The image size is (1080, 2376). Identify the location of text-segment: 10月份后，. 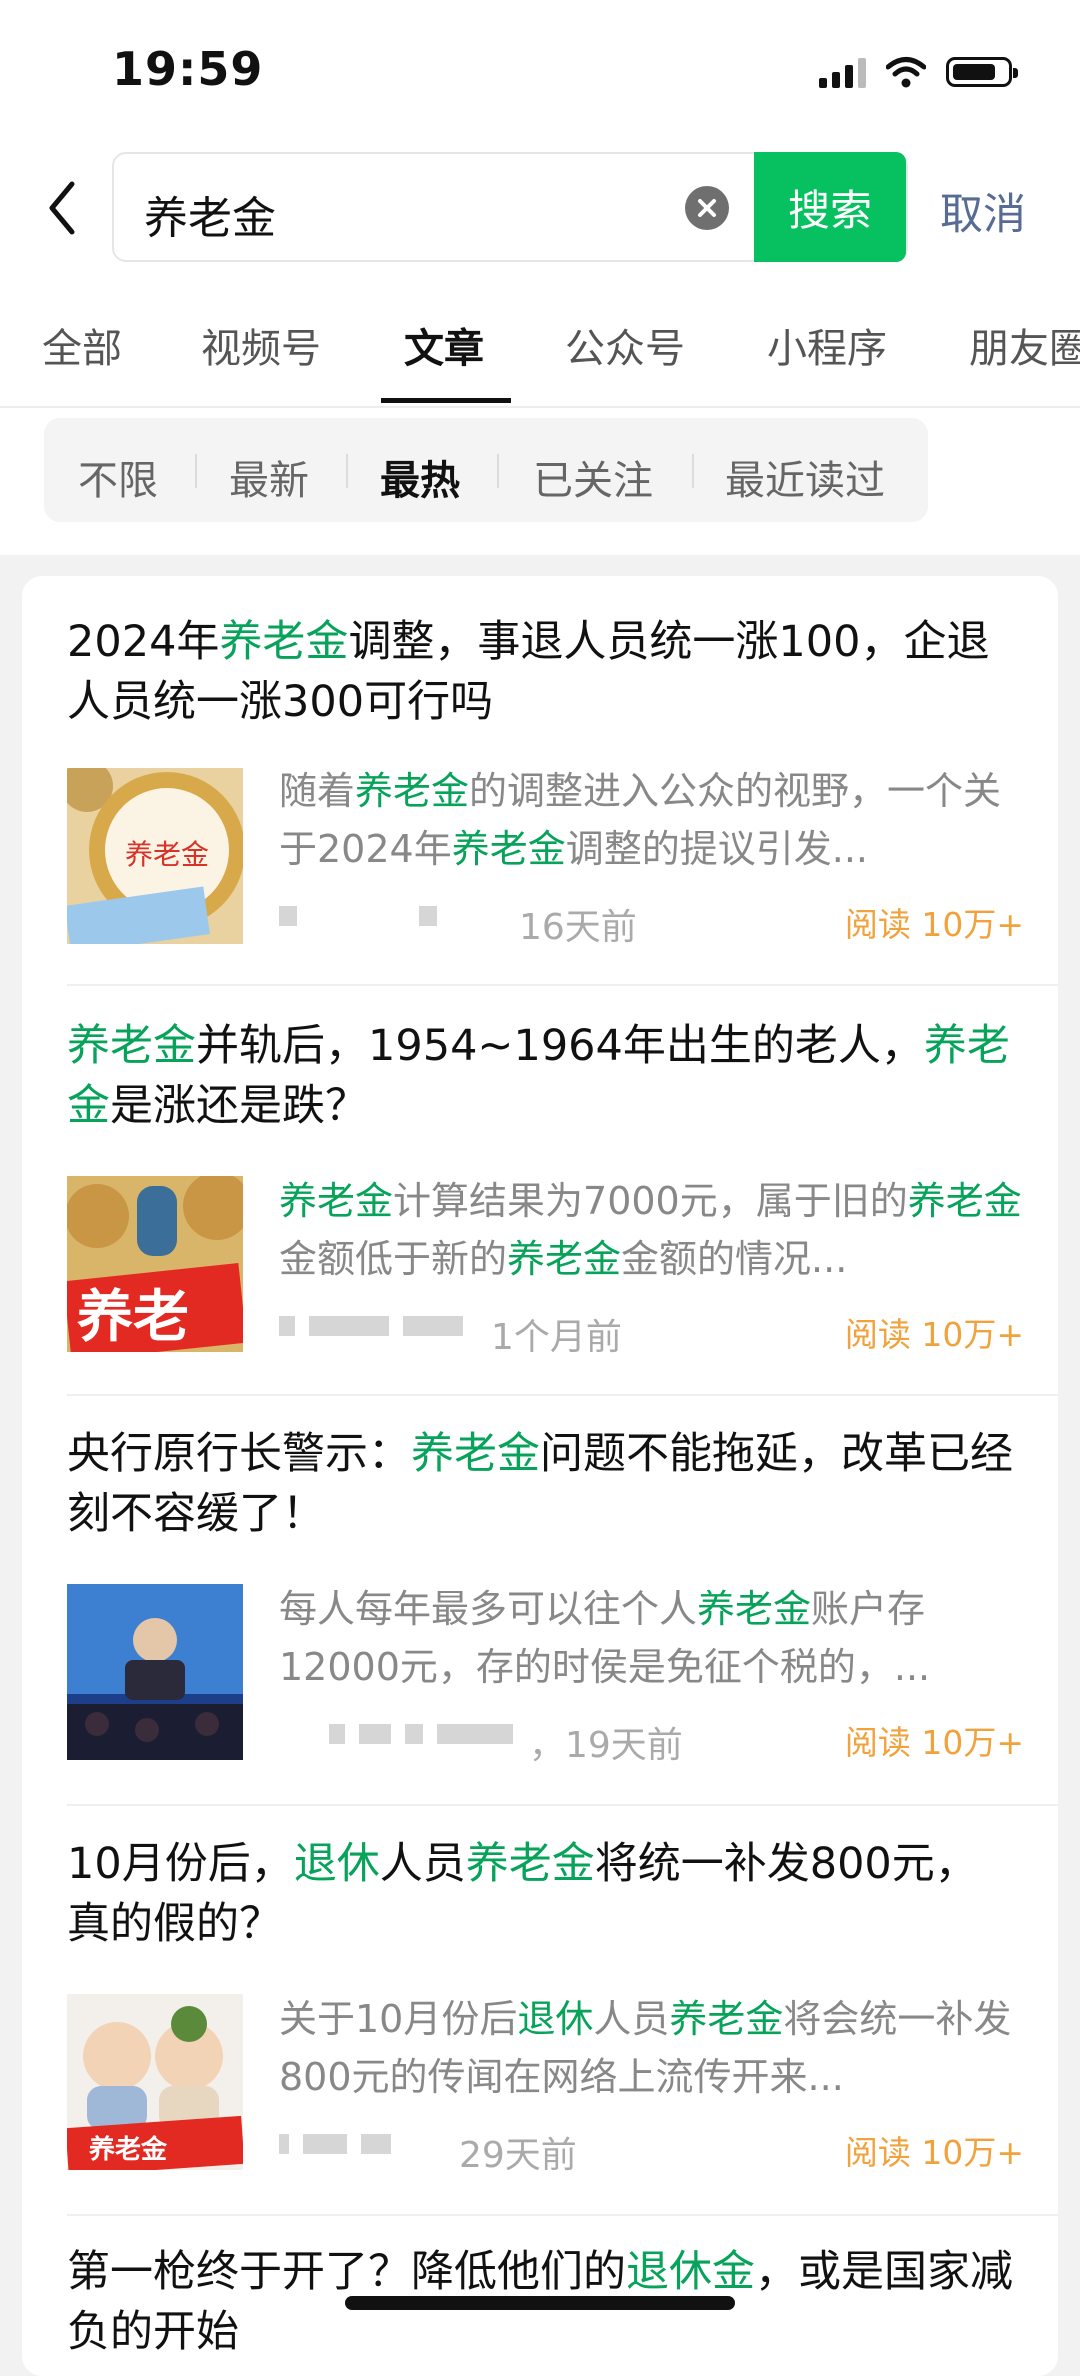
(180, 1864).